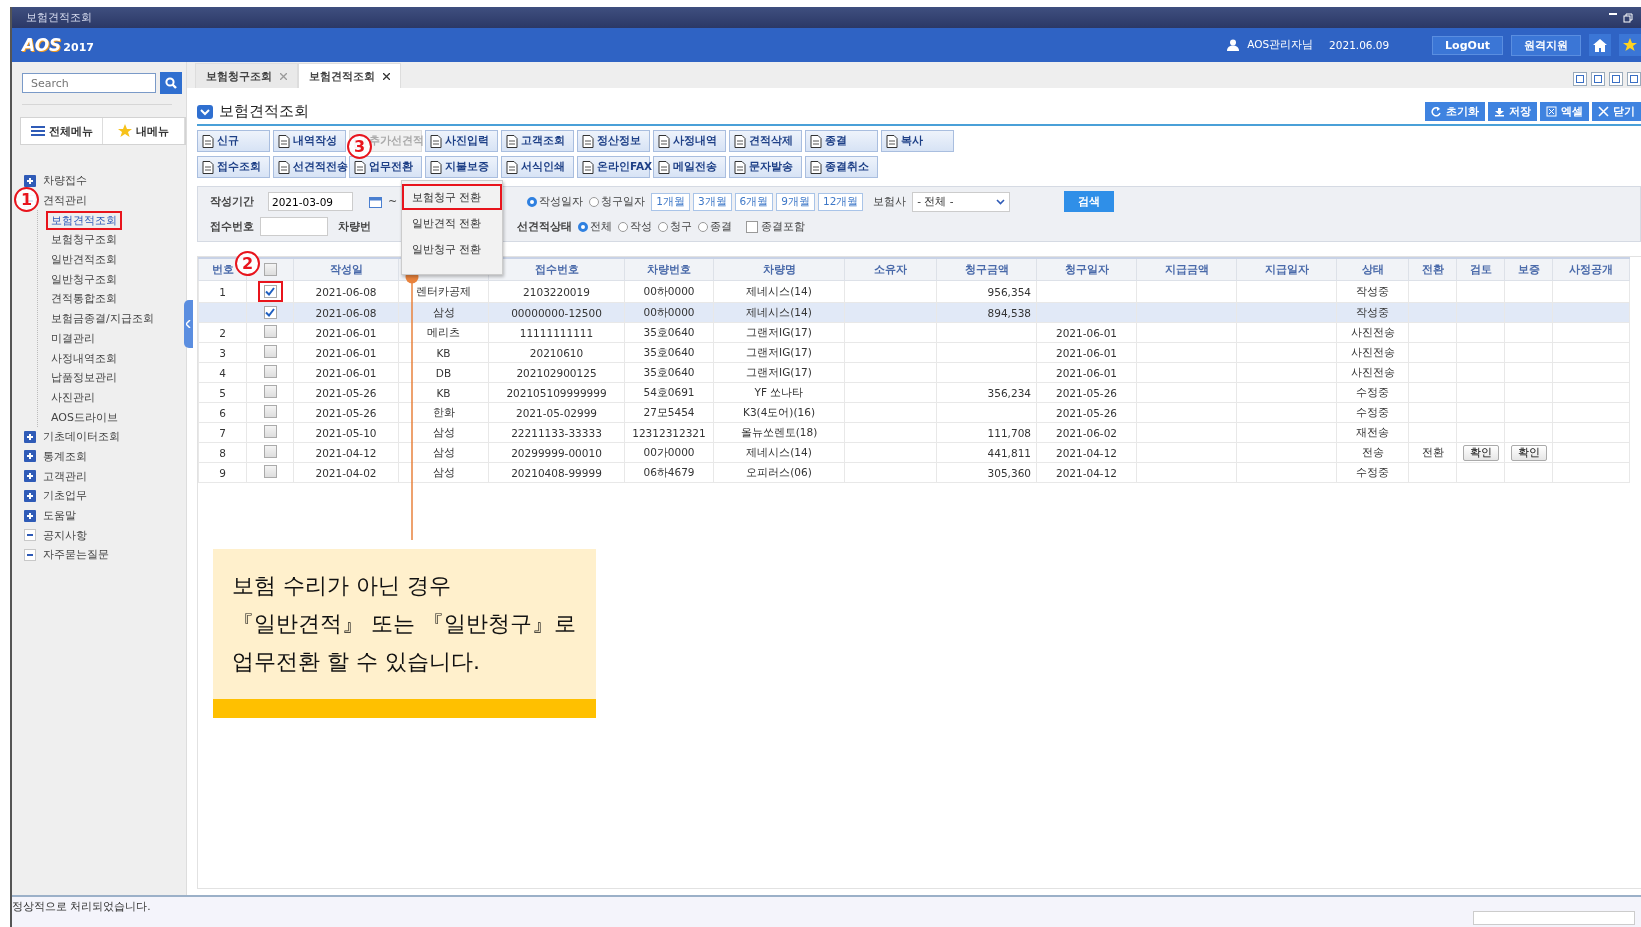 The height and width of the screenshot is (927, 1641). What do you see at coordinates (84, 279) in the screenshot?
I see `tree-subitem: 일반청구조회` at bounding box center [84, 279].